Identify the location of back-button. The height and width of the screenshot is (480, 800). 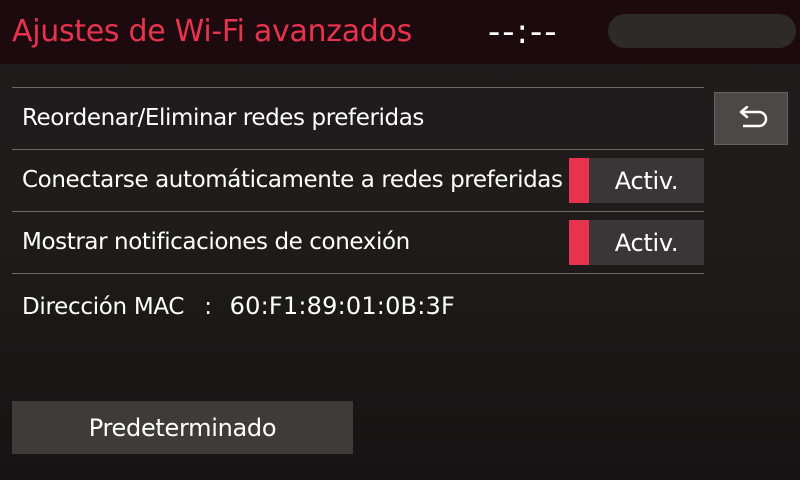
(751, 118).